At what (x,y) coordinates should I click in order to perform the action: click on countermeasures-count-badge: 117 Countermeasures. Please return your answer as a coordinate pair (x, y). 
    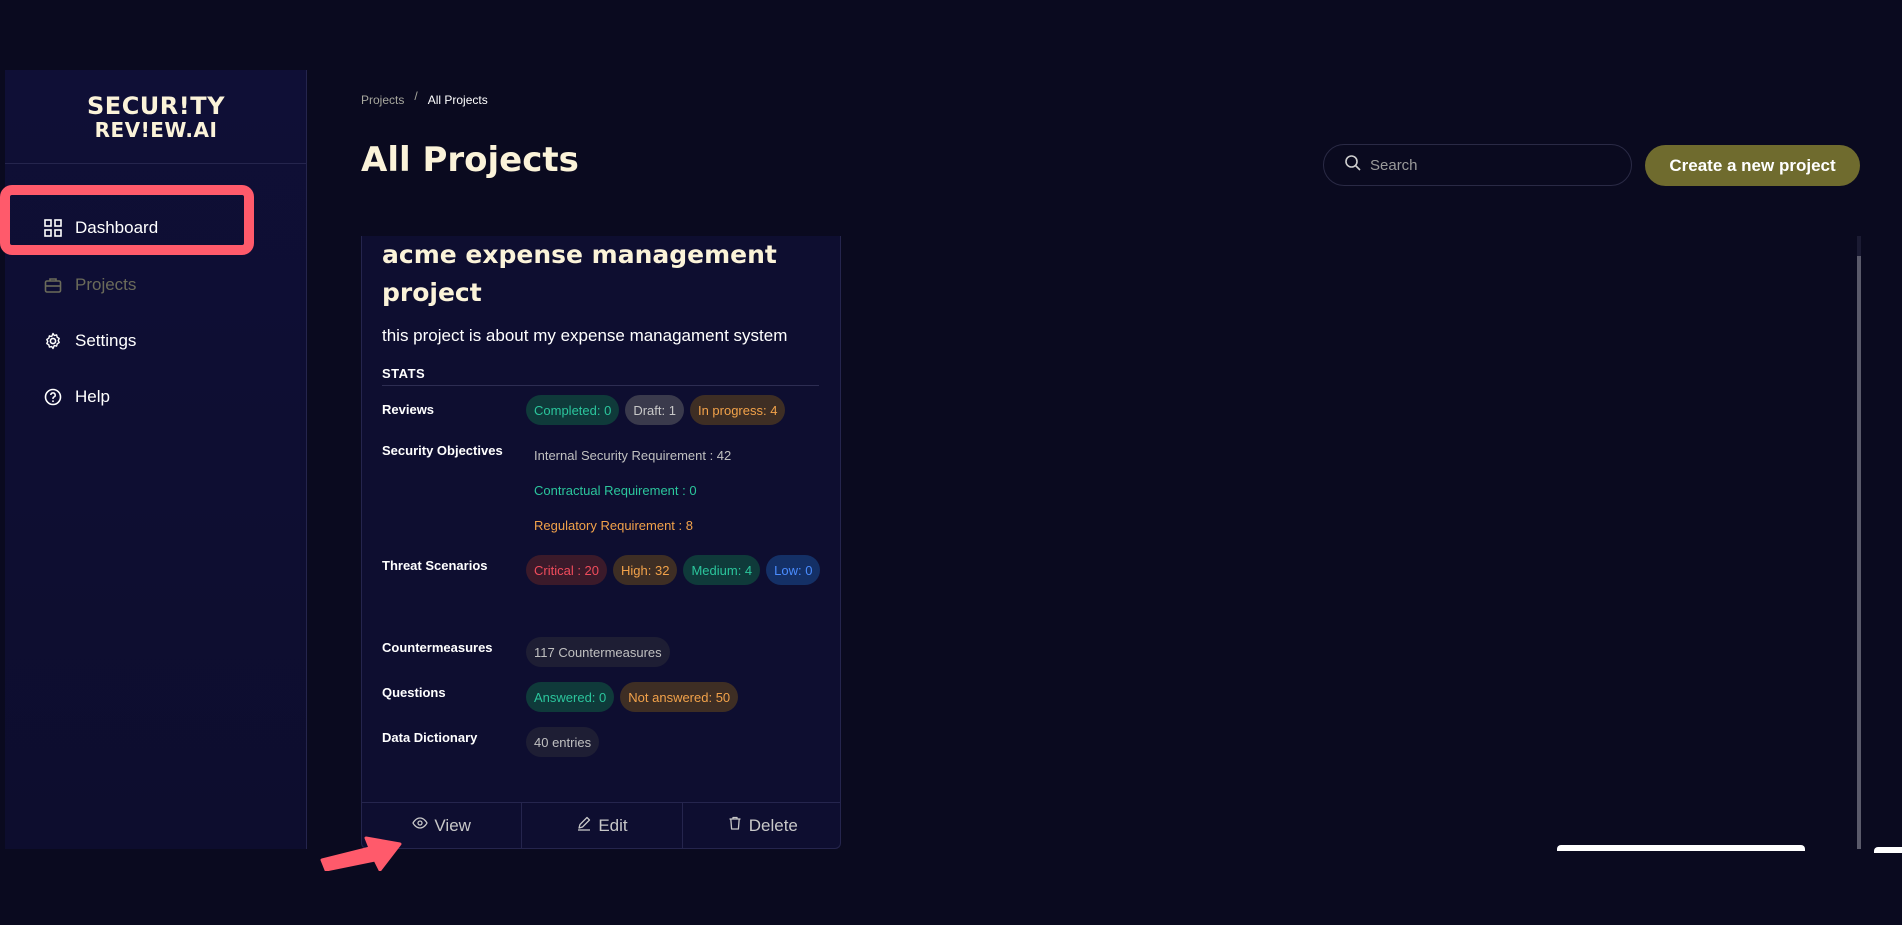
    Looking at the image, I should click on (598, 652).